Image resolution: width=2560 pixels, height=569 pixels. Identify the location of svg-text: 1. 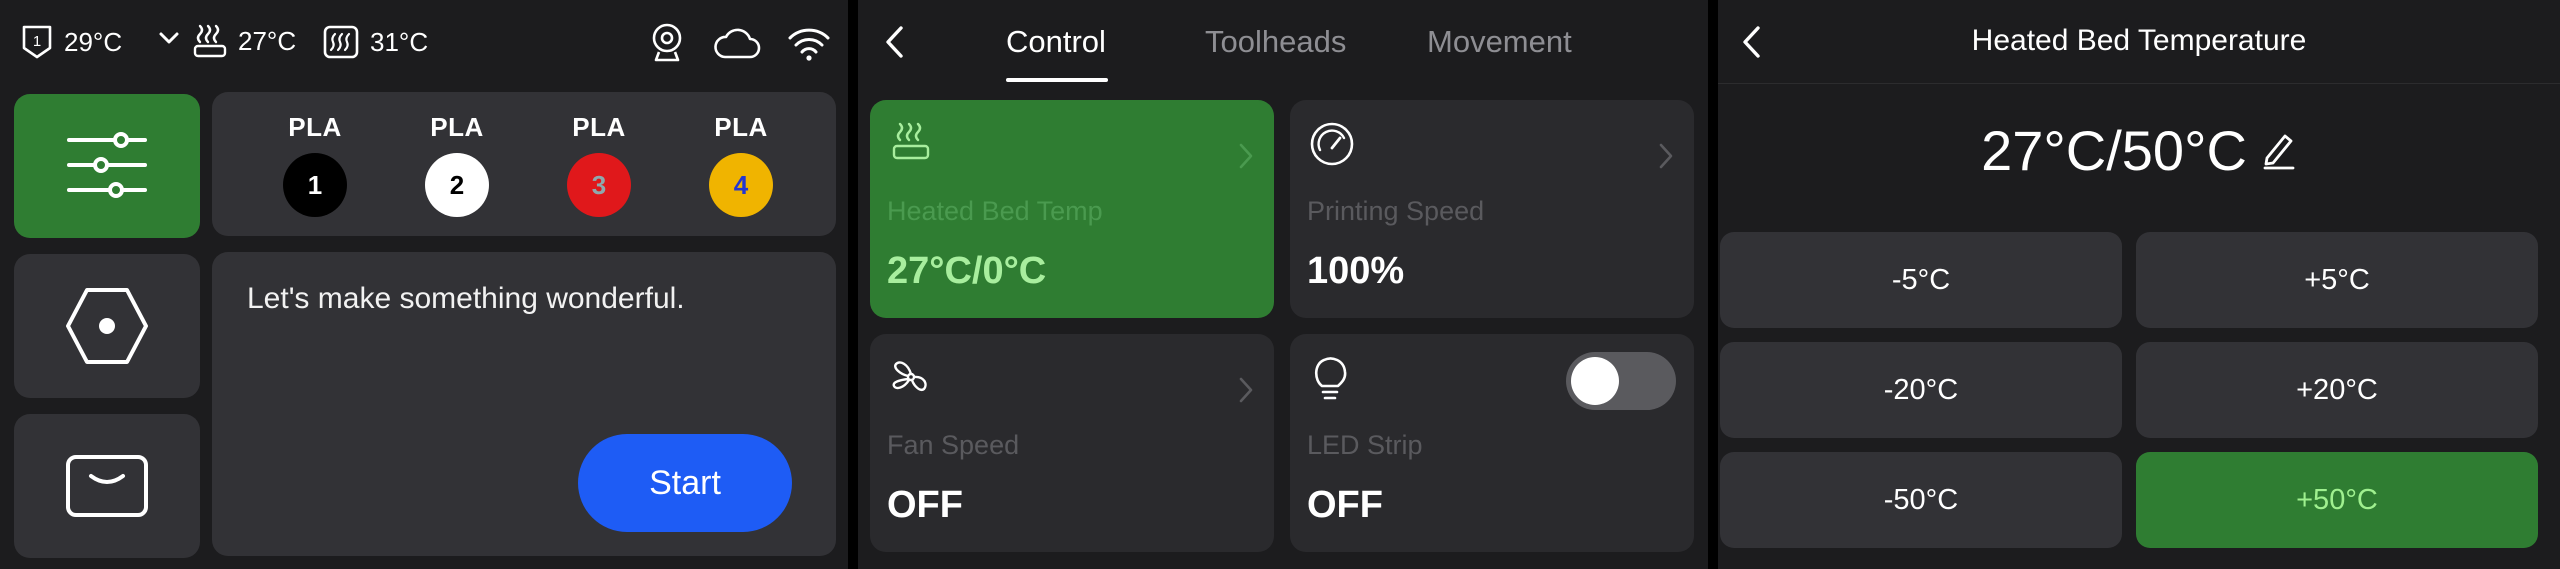
(37, 41).